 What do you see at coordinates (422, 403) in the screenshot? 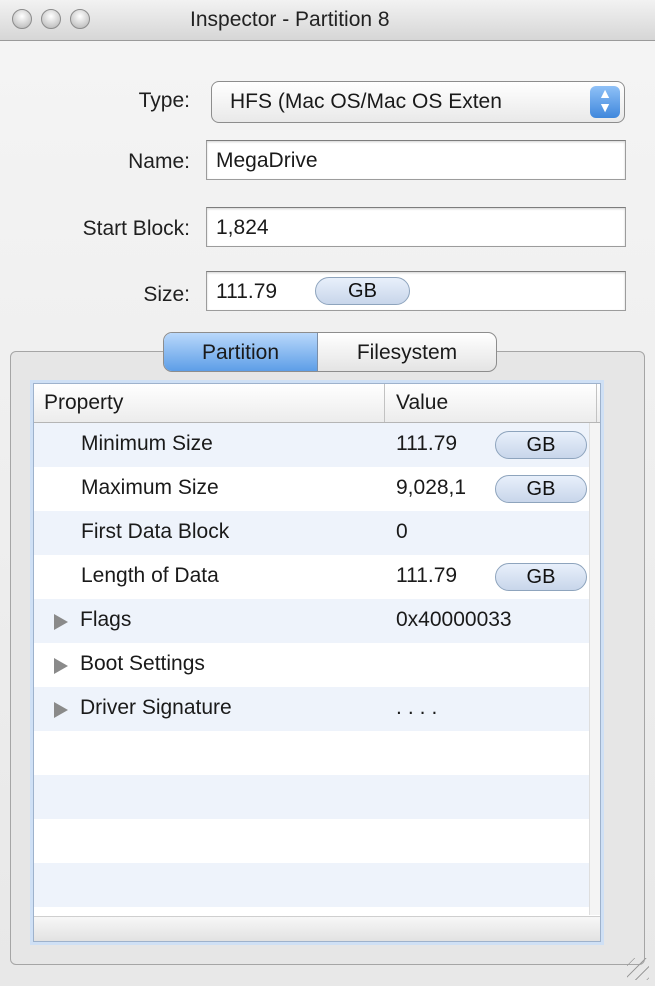
I see `column-header-value: Value` at bounding box center [422, 403].